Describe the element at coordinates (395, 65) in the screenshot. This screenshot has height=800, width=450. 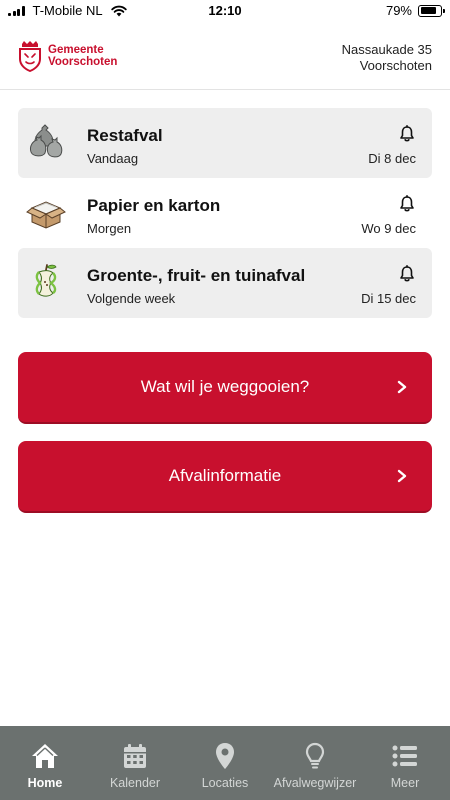
I see `address-city: Voorschoten` at that location.